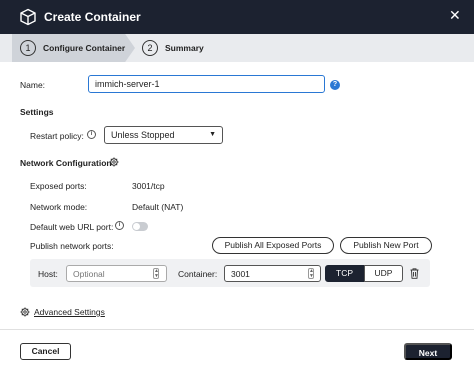 This screenshot has height=379, width=474. I want to click on protocol-tcp-button: TCP, so click(344, 273).